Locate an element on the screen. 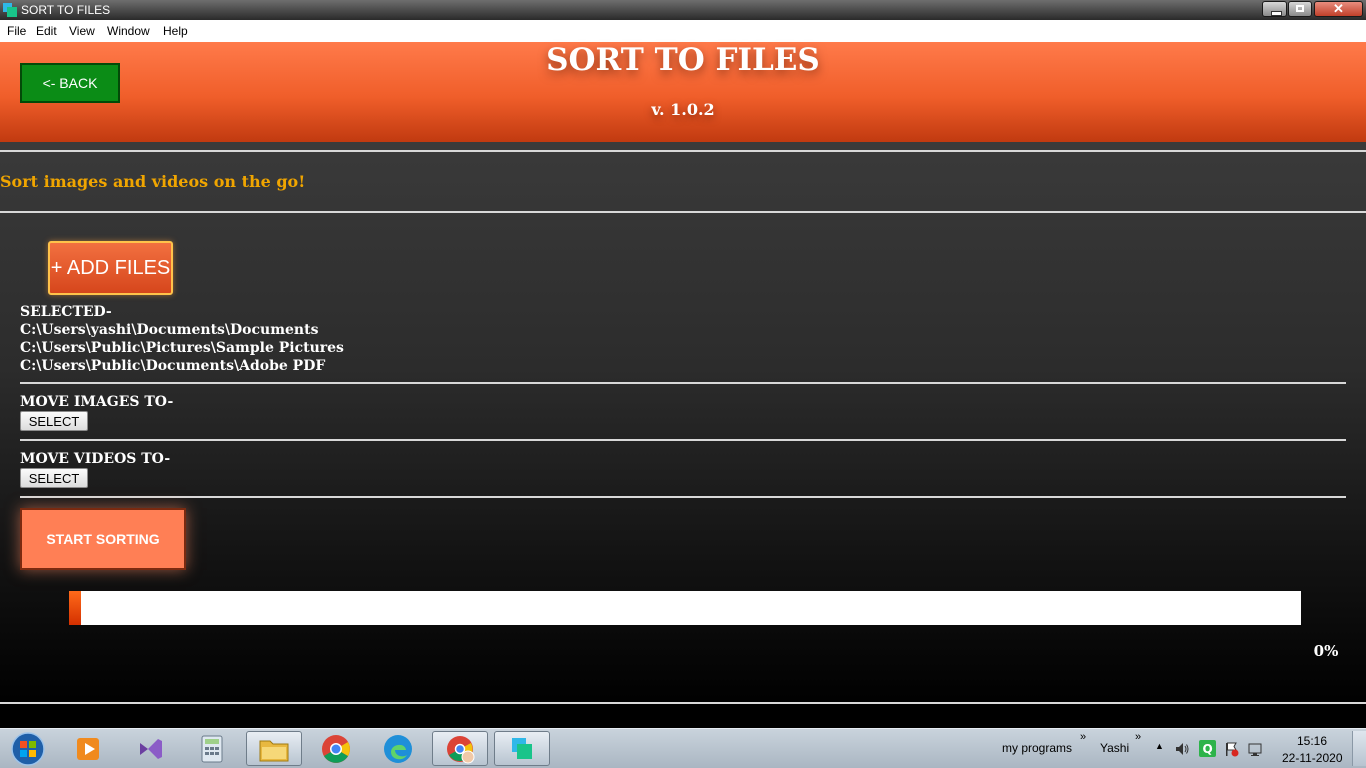 This screenshot has width=1366, height=768. taskbar-visual-studio is located at coordinates (150, 748).